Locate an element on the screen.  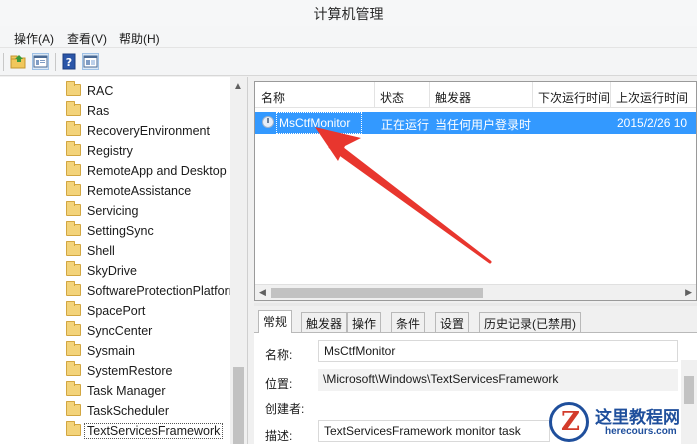
tab-actions: 操作 is located at coordinates (364, 322).